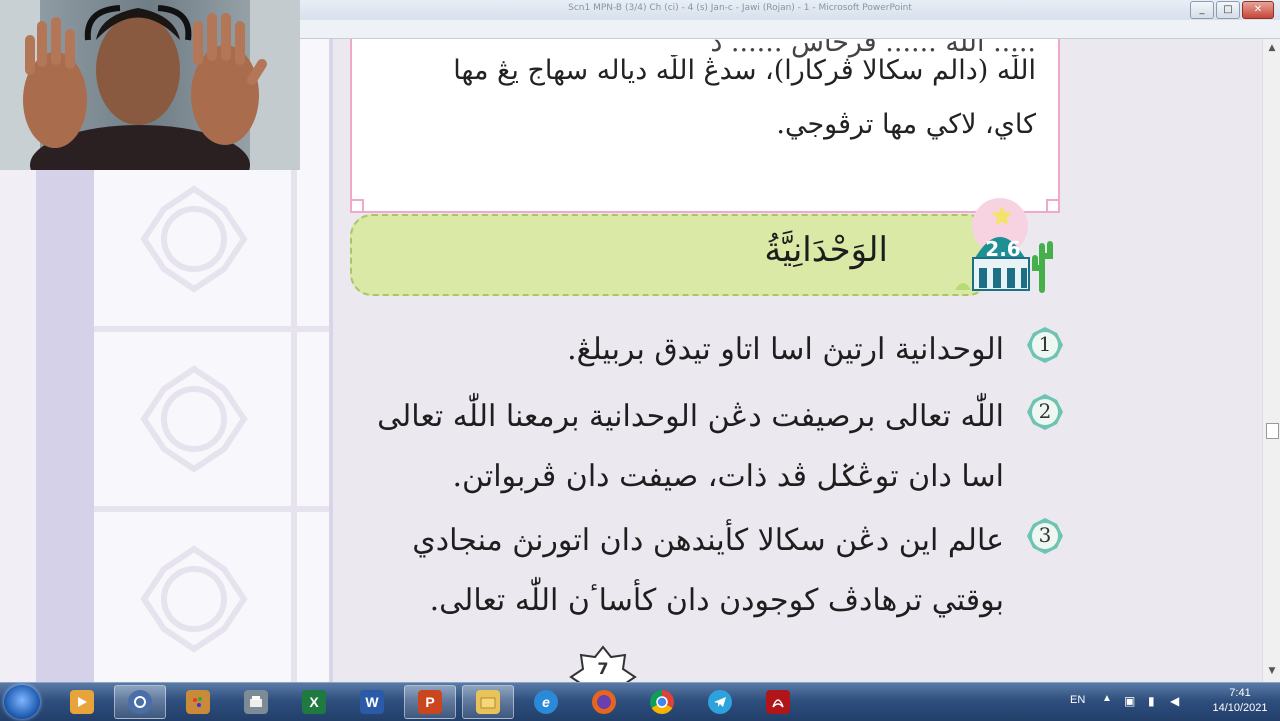 This screenshot has height=721, width=1280. Describe the element at coordinates (1240, 693) in the screenshot. I see `clock-time: 7:41` at that location.